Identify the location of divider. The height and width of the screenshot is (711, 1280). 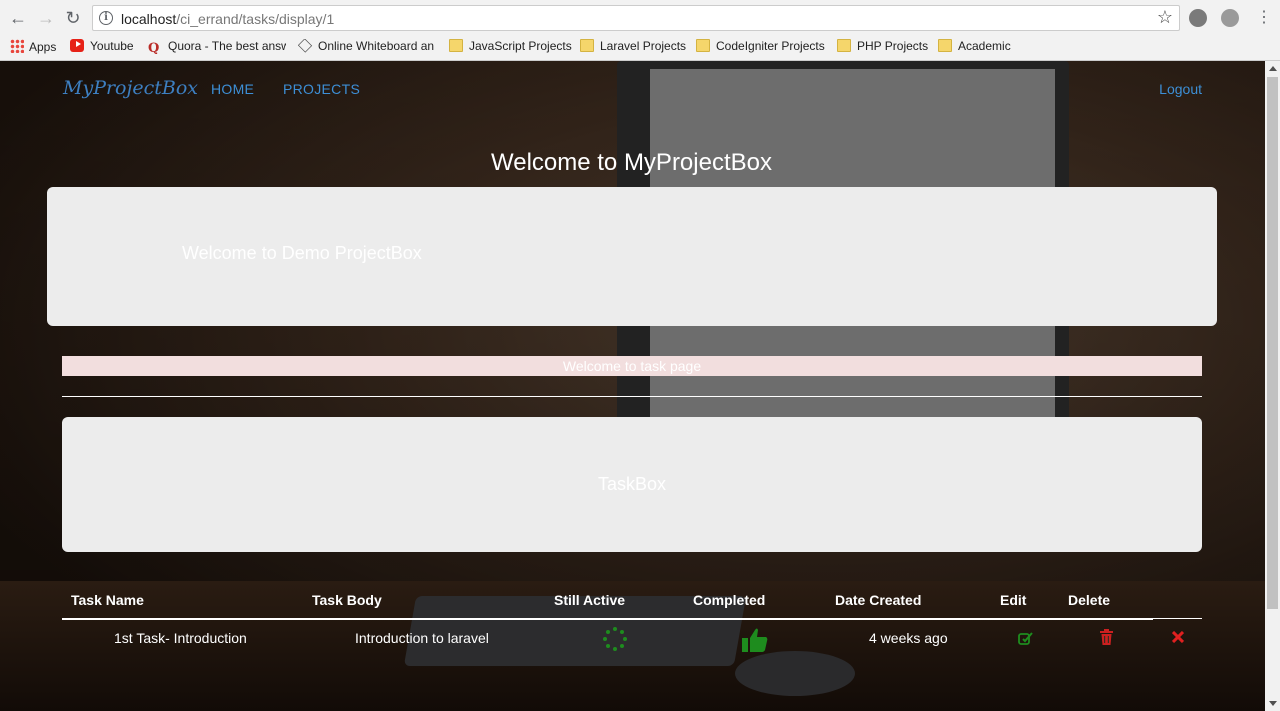
(632, 396).